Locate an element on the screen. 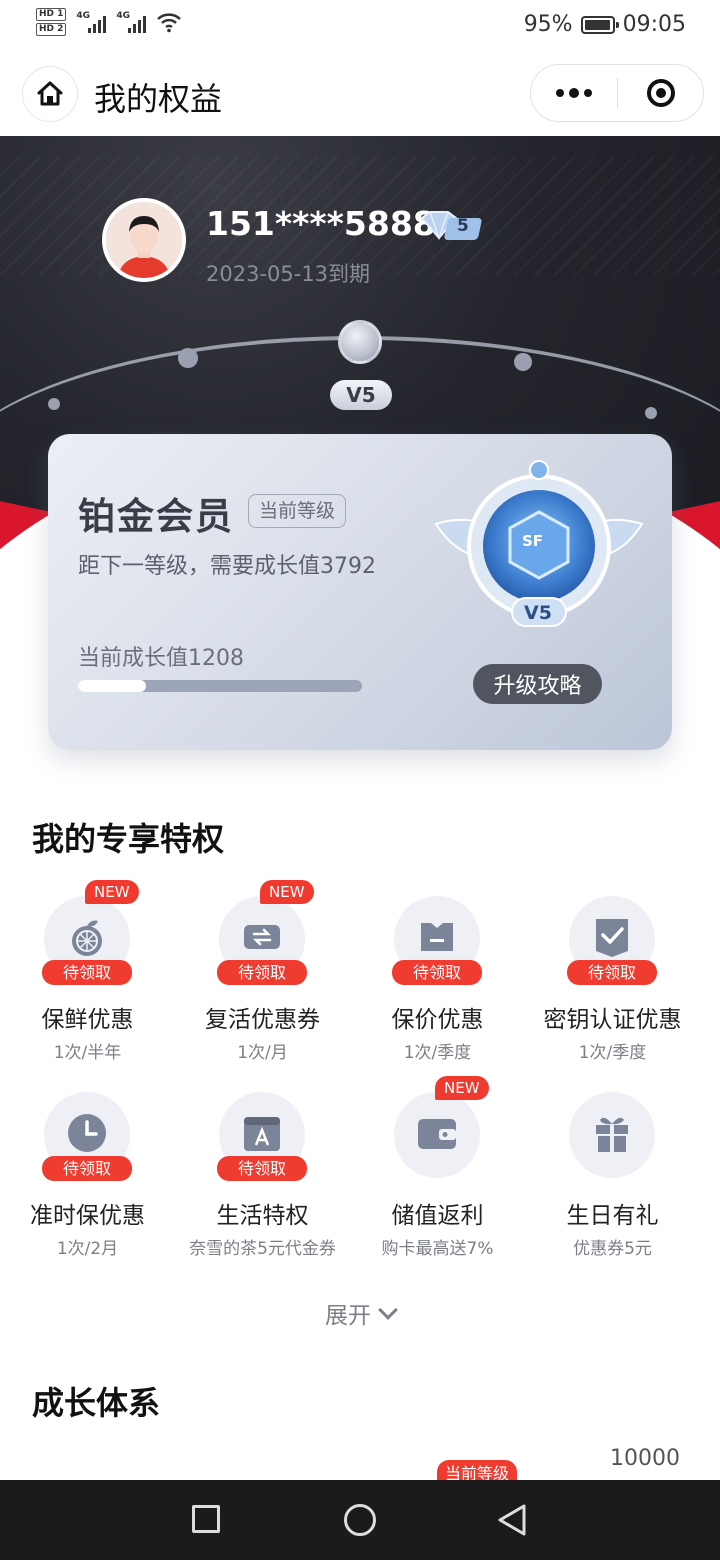 The image size is (720, 1560). diamond-icon is located at coordinates (451, 226).